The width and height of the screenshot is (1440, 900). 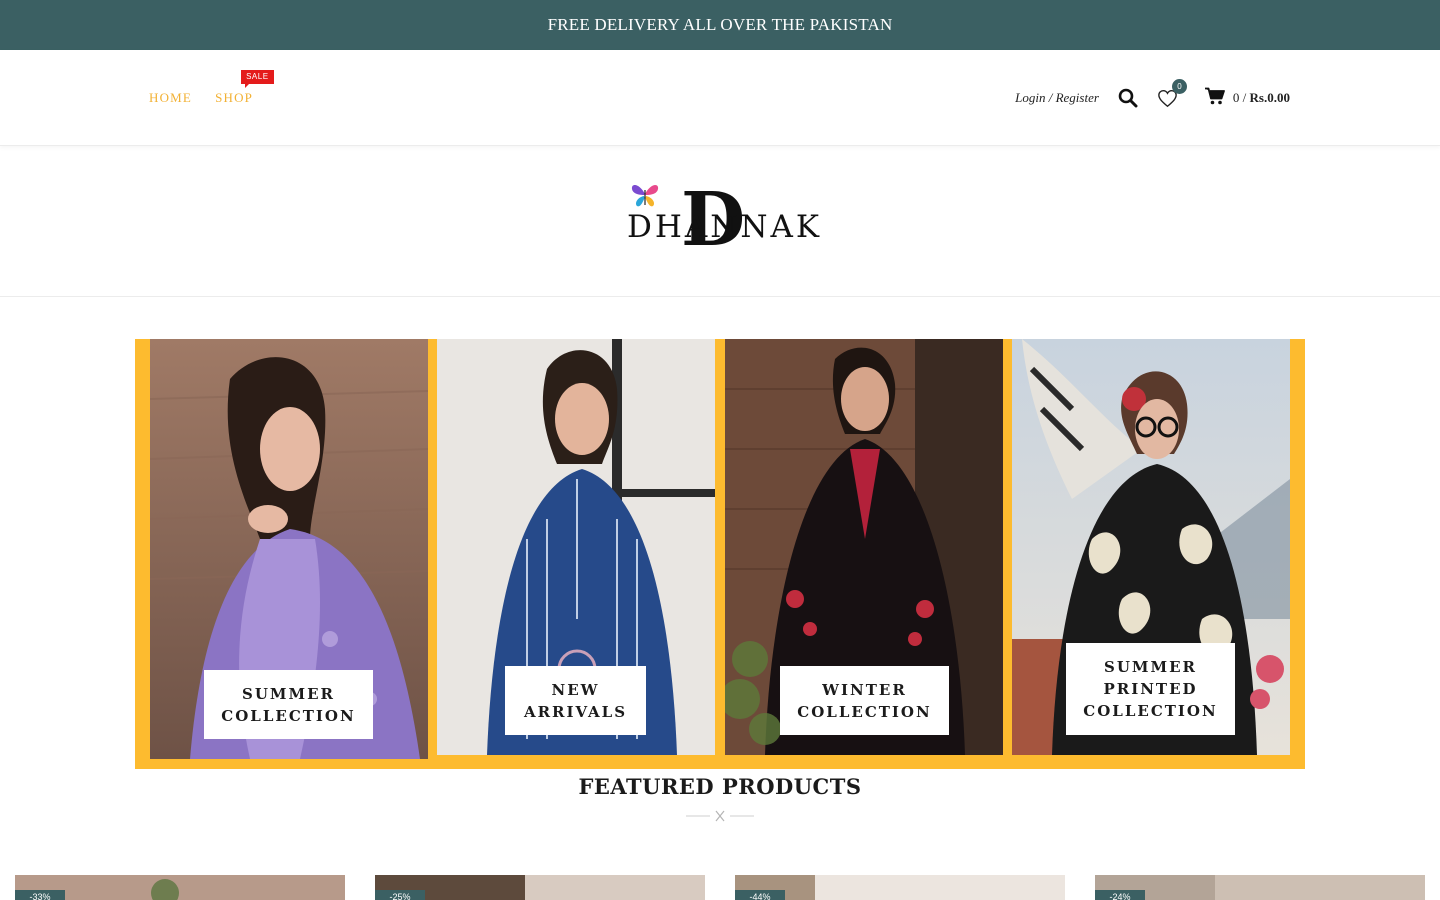 What do you see at coordinates (1151, 547) in the screenshot?
I see `collection-card-summer-printed: SUMMER PRINTED COLLECTION` at bounding box center [1151, 547].